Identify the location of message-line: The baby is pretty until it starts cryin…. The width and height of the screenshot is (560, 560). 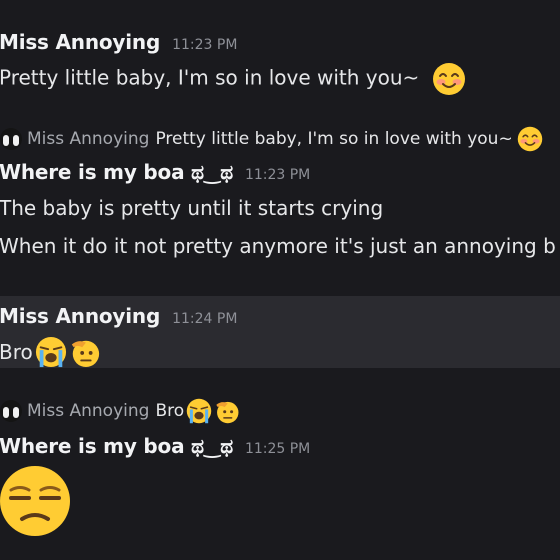
(192, 208).